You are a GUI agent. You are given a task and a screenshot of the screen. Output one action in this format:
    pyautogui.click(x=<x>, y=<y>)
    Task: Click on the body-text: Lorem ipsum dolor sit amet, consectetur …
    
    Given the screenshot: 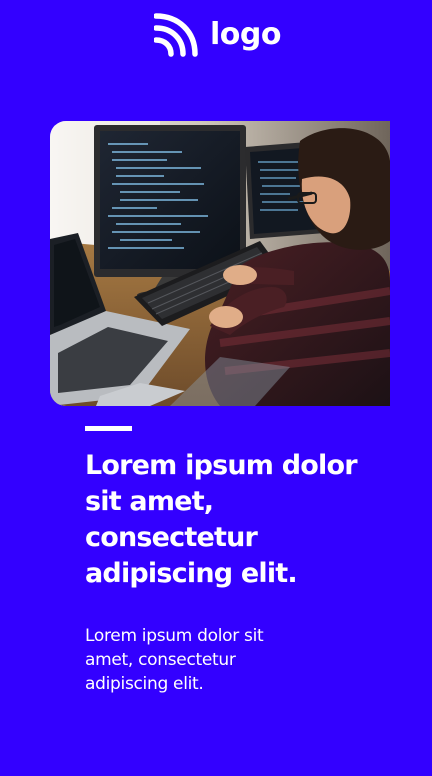 What is the action you would take?
    pyautogui.click(x=174, y=660)
    